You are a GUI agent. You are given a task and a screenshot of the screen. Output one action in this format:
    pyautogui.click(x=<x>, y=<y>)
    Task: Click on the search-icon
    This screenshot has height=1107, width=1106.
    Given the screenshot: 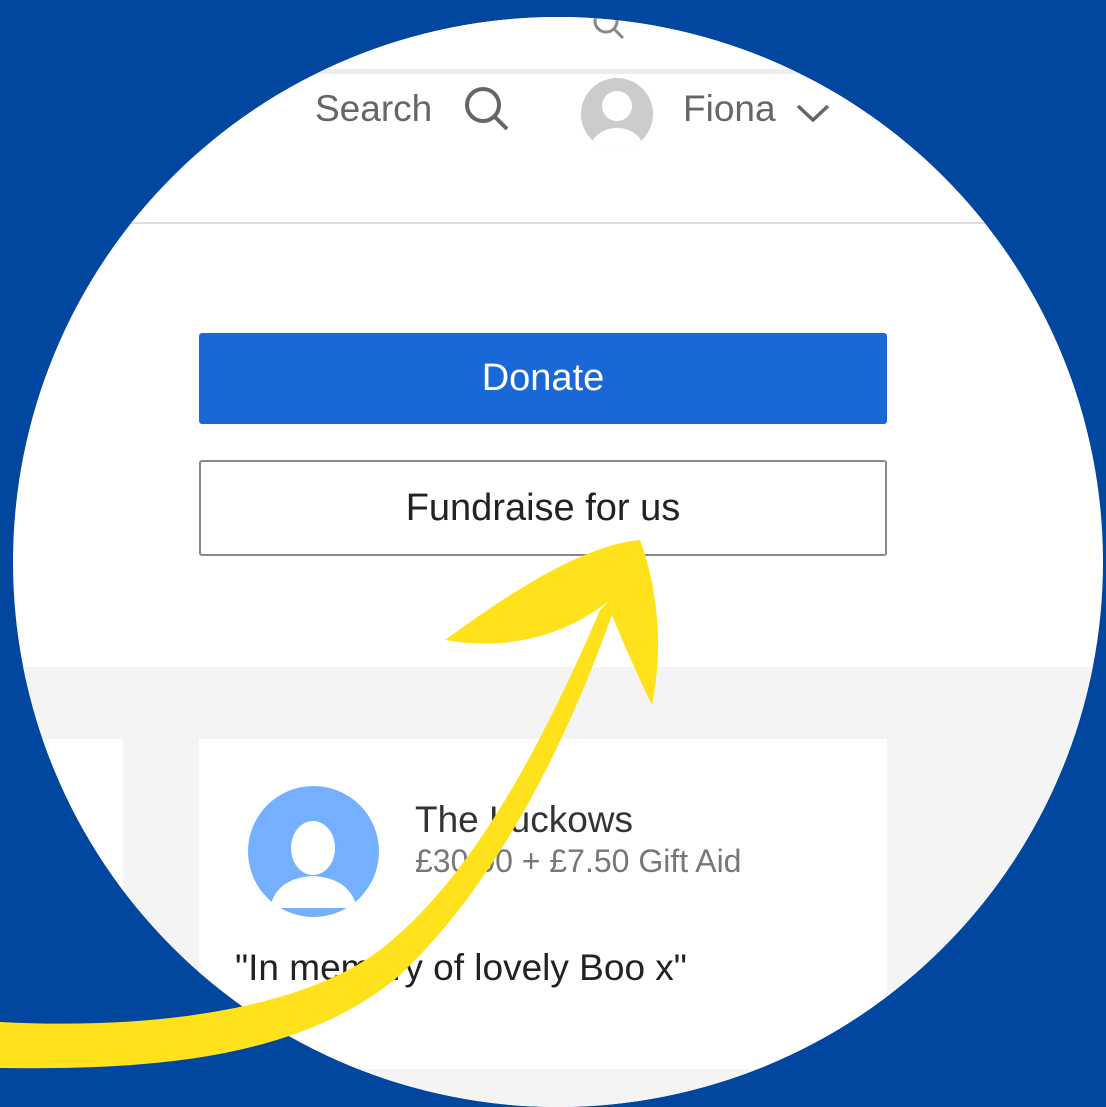 What is the action you would take?
    pyautogui.click(x=487, y=107)
    